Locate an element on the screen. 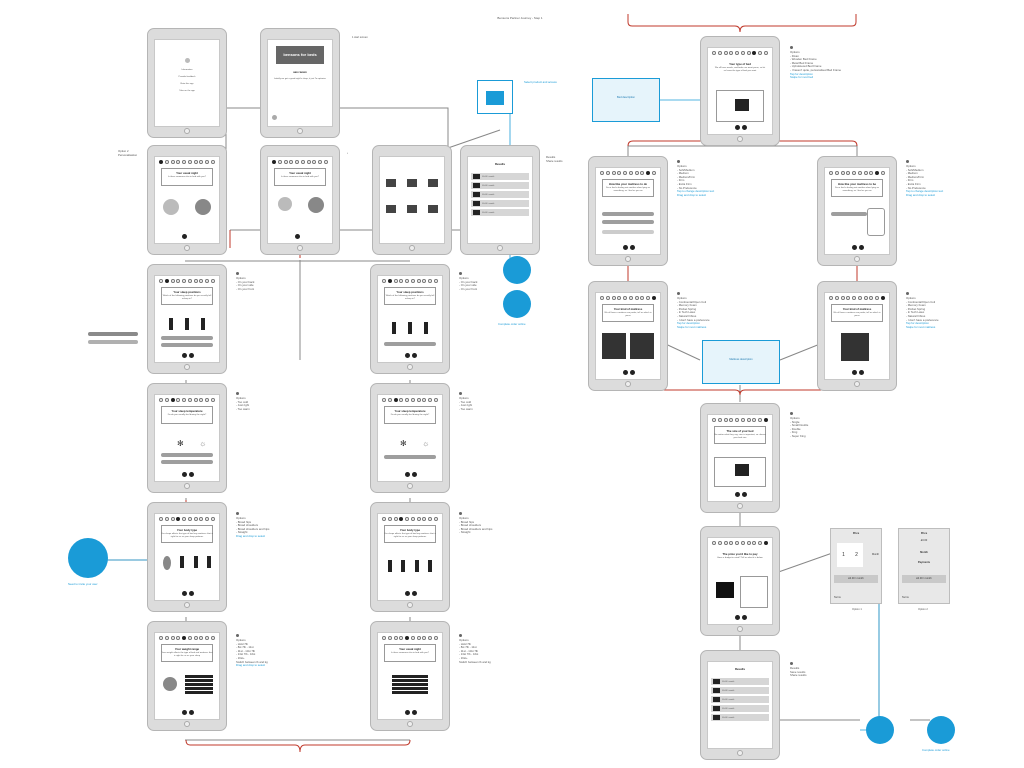  bed-description-popup: Bed description is located at coordinates (626, 100).